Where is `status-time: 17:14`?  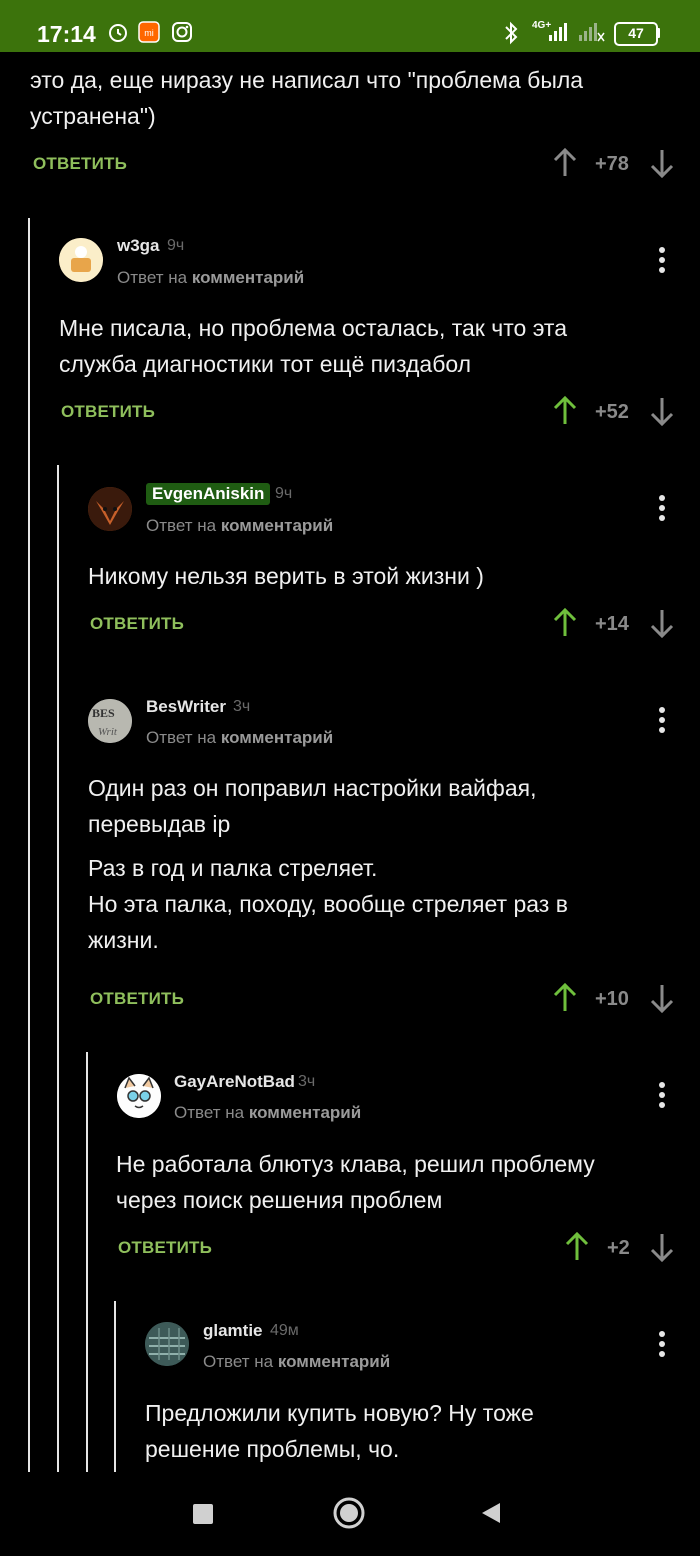 status-time: 17:14 is located at coordinates (66, 34).